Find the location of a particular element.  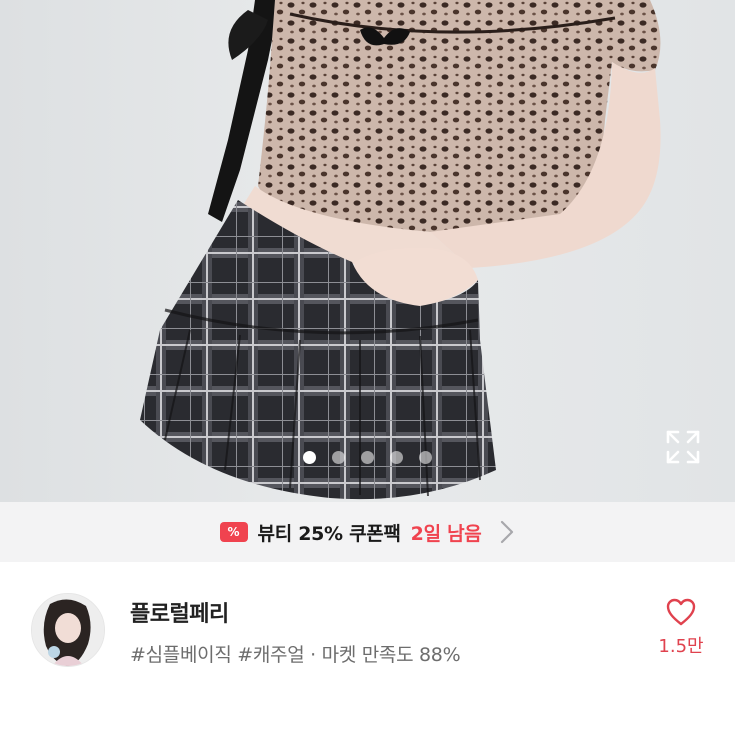

heart-outline-icon is located at coordinates (681, 612).